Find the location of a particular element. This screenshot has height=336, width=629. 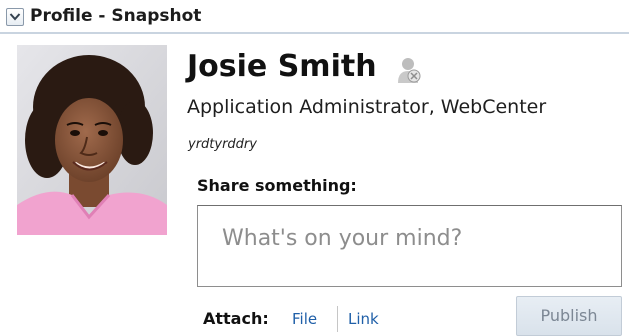

attach-label: Attach: is located at coordinates (236, 318).